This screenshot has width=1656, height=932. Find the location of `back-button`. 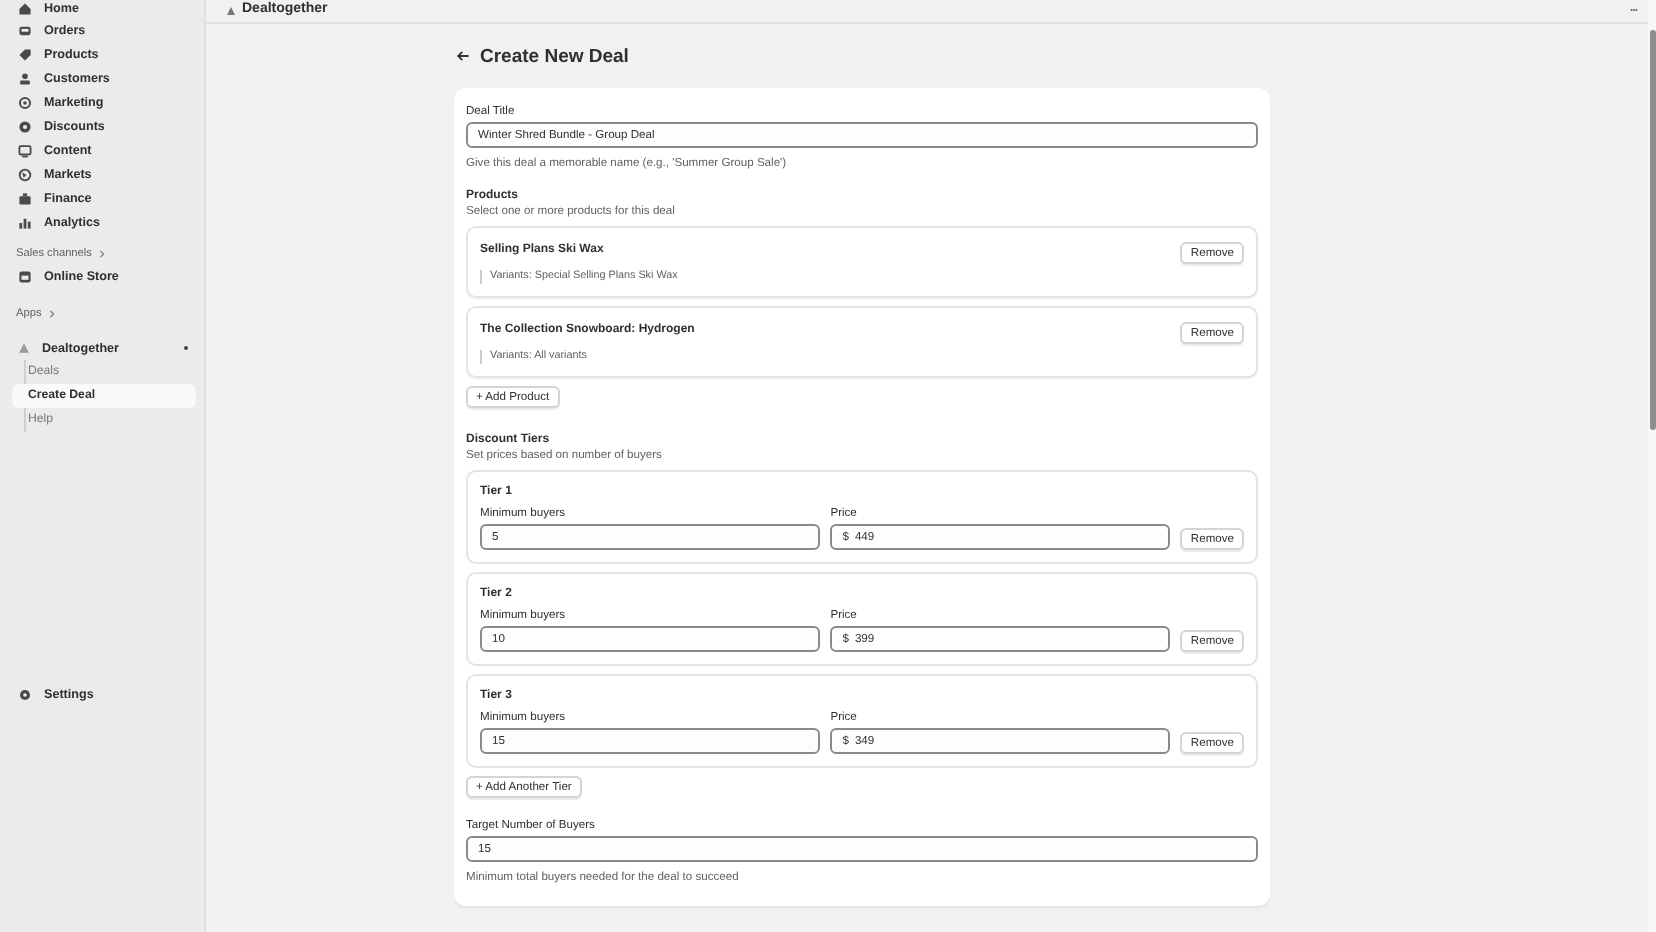

back-button is located at coordinates (463, 56).